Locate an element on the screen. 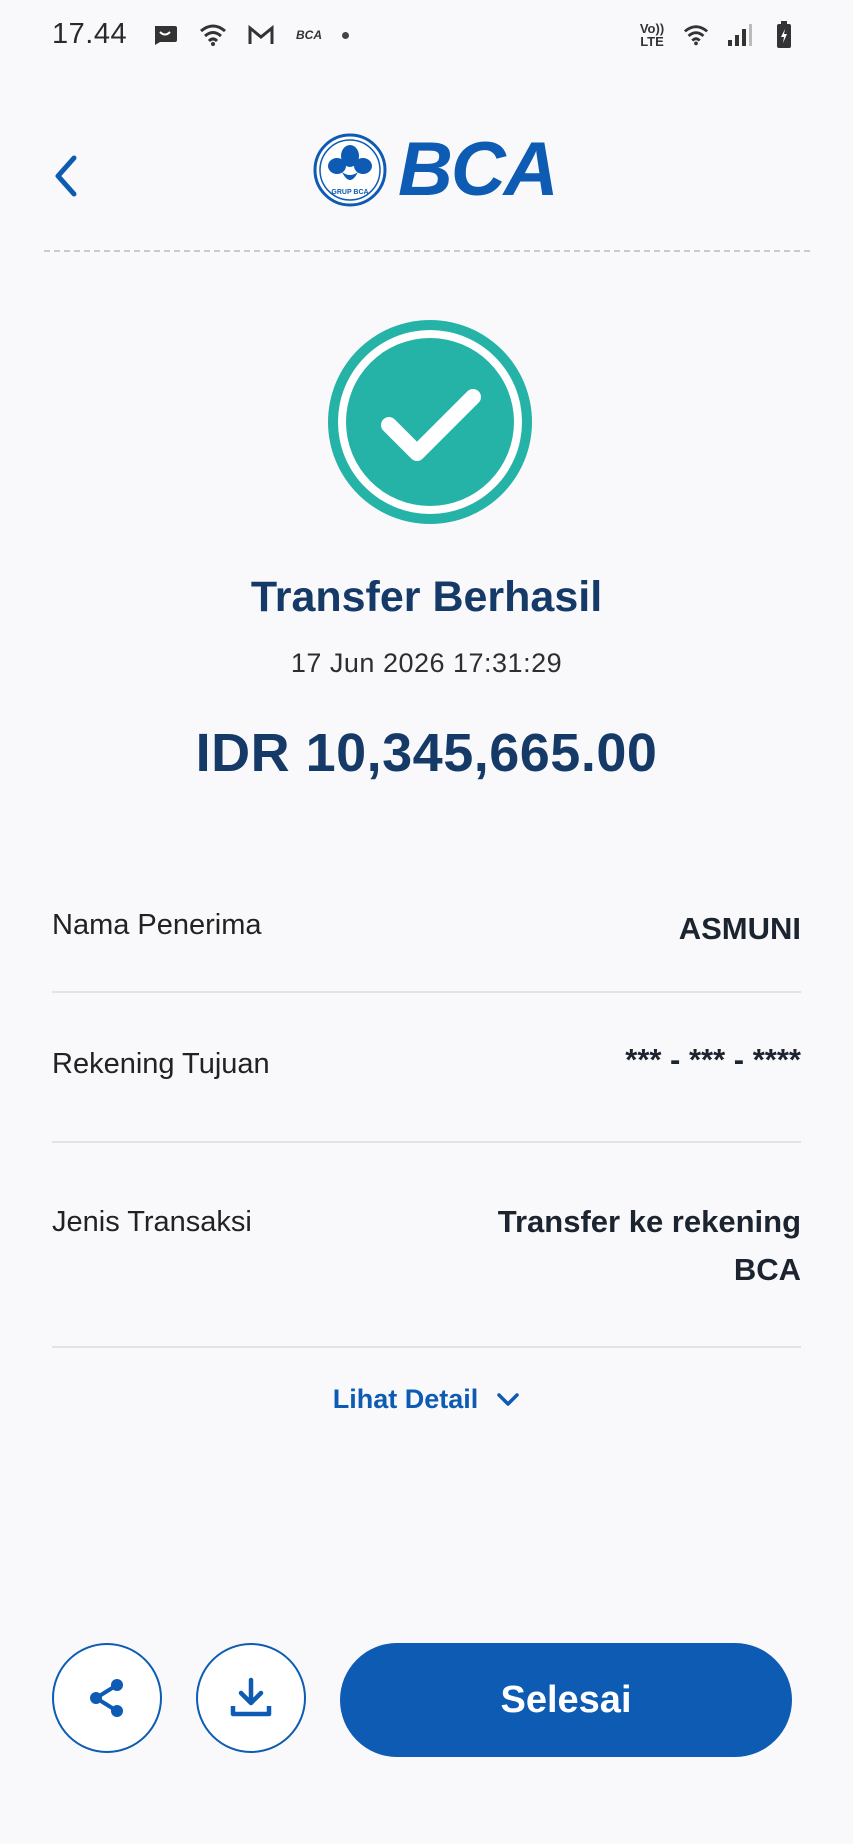 The image size is (853, 1844). status-left-icons: BCA is located at coordinates (249, 35).